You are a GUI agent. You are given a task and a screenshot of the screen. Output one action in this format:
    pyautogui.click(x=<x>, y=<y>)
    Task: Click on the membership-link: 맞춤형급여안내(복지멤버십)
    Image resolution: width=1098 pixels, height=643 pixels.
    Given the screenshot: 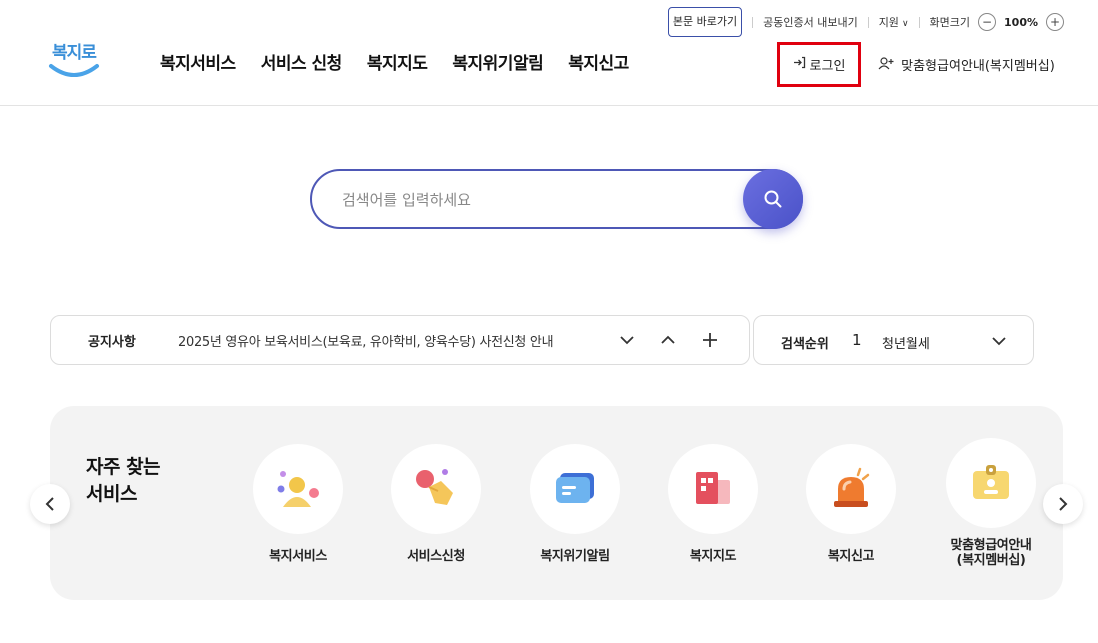 What is the action you would take?
    pyautogui.click(x=966, y=64)
    